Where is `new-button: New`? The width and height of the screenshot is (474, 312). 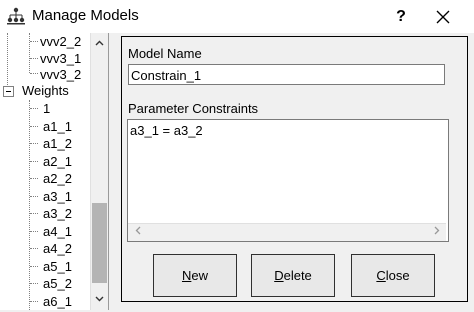
new-button: New is located at coordinates (195, 275).